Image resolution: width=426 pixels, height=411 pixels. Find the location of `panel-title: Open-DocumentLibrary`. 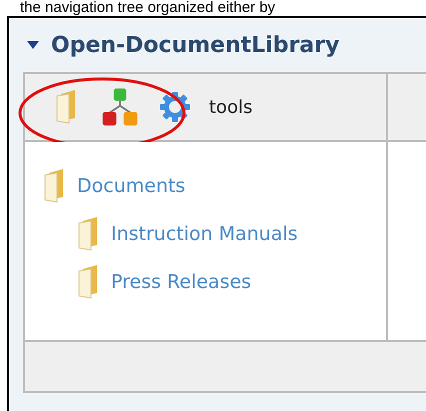

panel-title: Open-DocumentLibrary is located at coordinates (195, 45).